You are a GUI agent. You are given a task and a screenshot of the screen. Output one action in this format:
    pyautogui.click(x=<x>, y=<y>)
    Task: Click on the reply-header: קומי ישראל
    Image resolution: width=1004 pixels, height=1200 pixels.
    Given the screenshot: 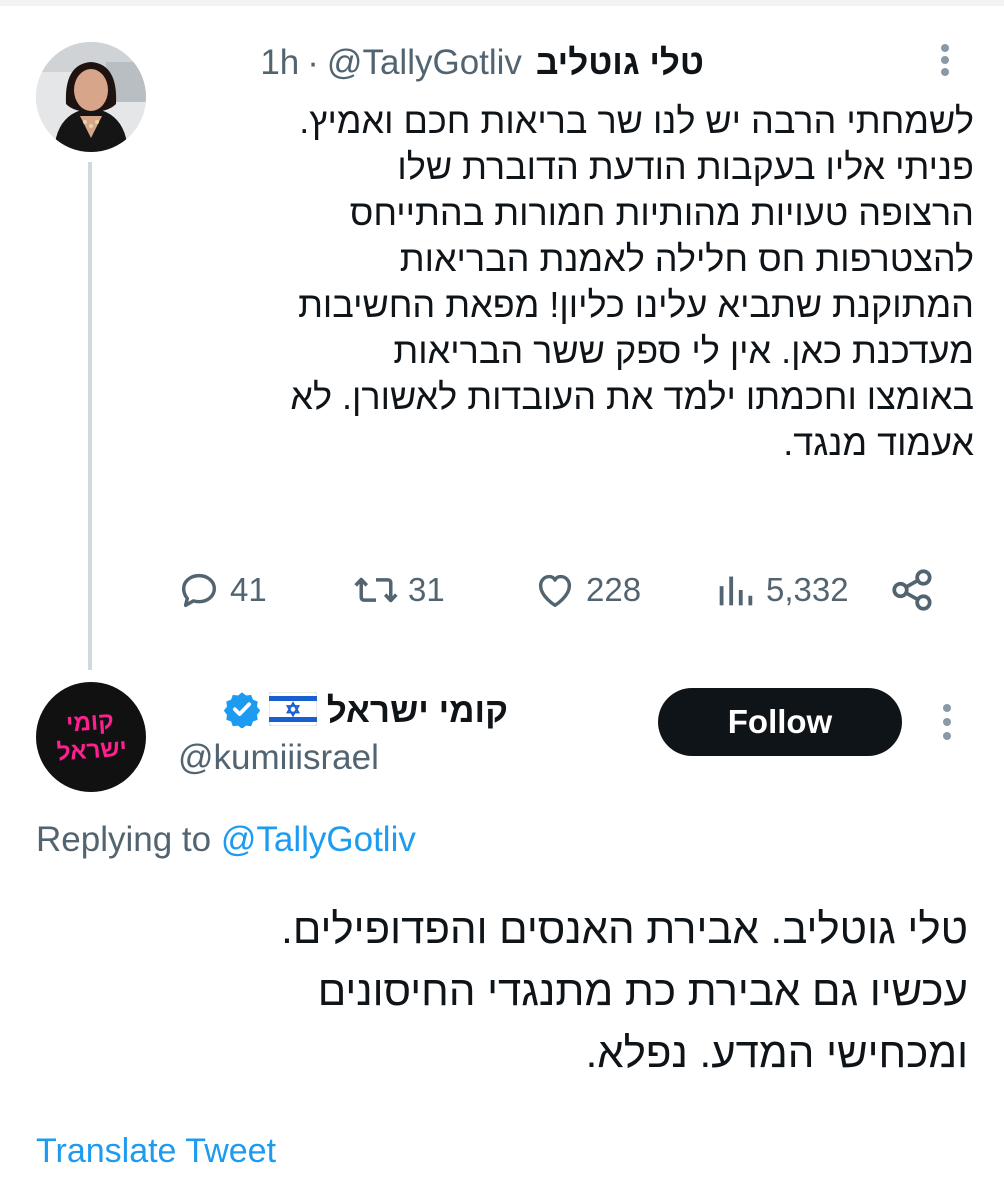 What is the action you would take?
    pyautogui.click(x=365, y=711)
    